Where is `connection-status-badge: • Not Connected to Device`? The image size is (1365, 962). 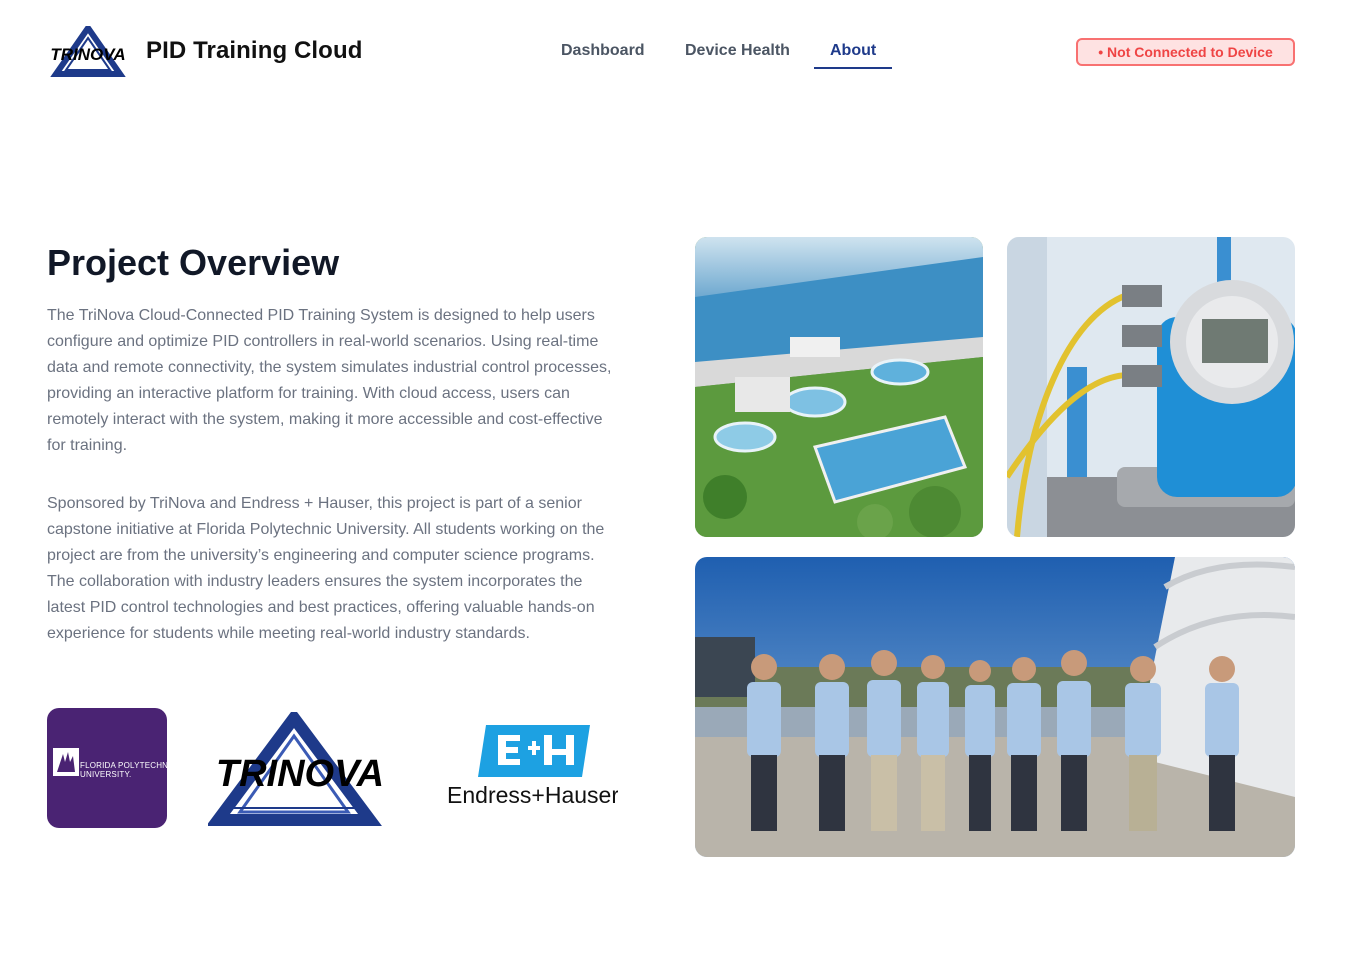 connection-status-badge: • Not Connected to Device is located at coordinates (1185, 52).